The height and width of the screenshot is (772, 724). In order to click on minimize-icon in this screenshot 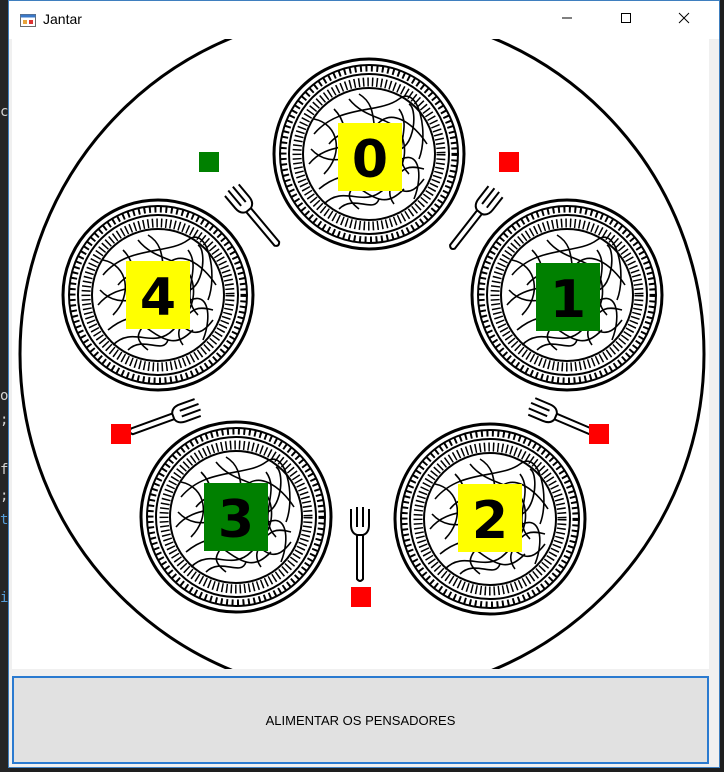, I will do `click(567, 20)`.